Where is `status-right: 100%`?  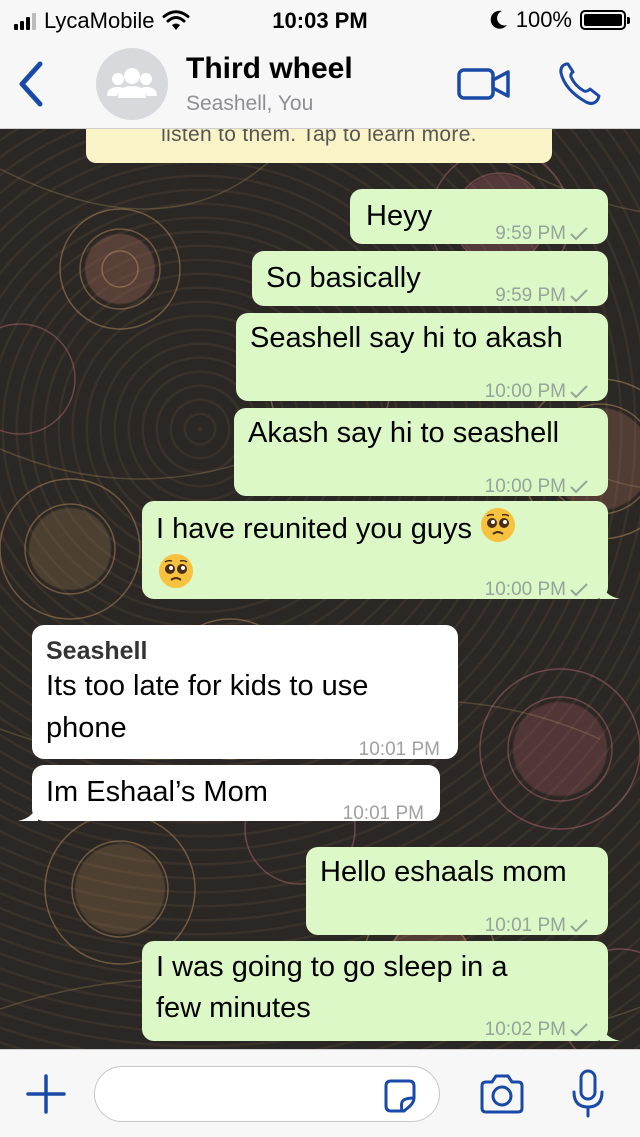
status-right: 100% is located at coordinates (560, 20).